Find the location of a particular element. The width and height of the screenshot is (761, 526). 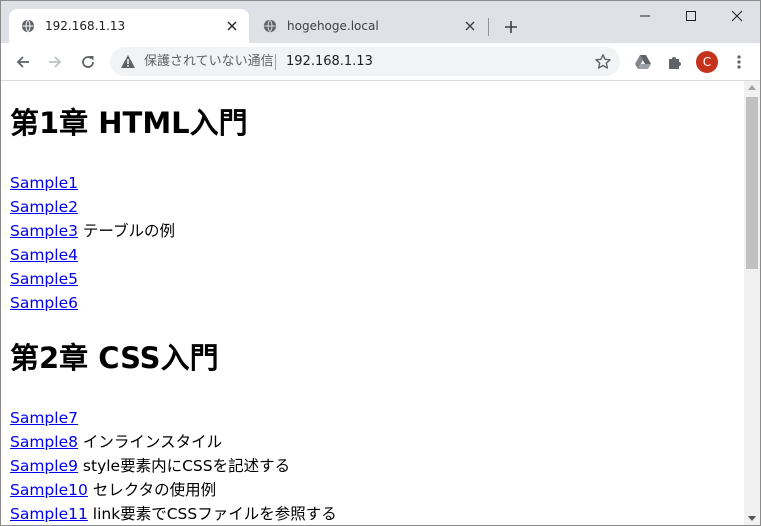

maximize-icon is located at coordinates (691, 16).